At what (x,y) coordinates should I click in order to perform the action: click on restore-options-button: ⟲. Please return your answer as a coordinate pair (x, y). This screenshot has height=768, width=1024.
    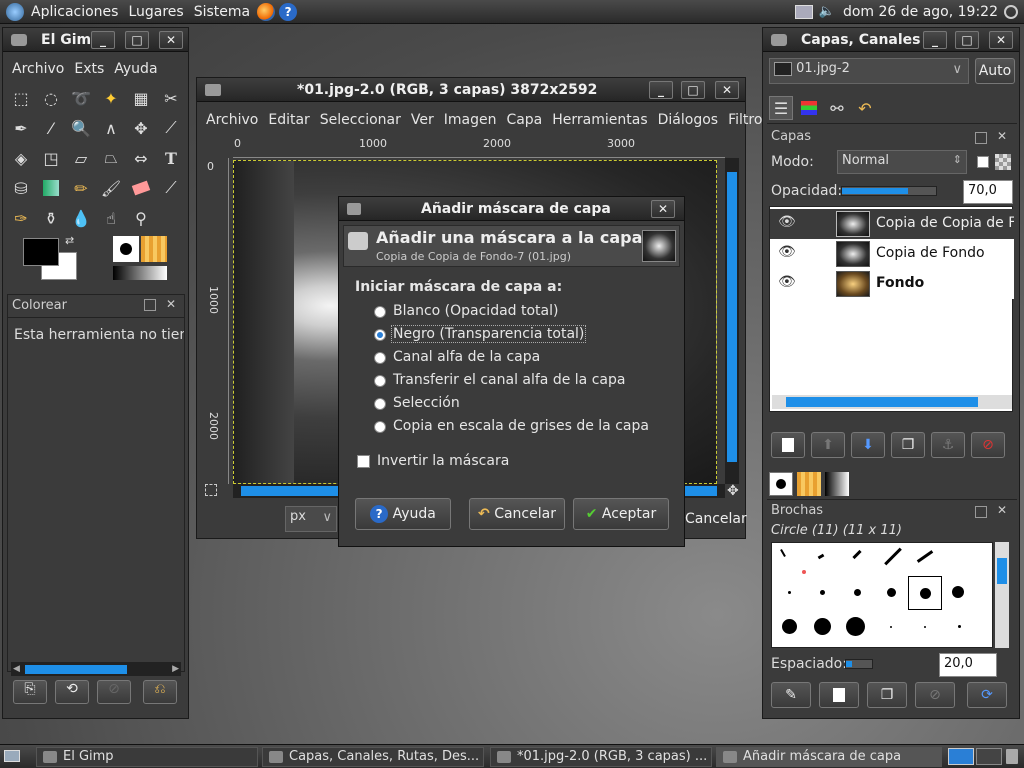
    Looking at the image, I should click on (72, 692).